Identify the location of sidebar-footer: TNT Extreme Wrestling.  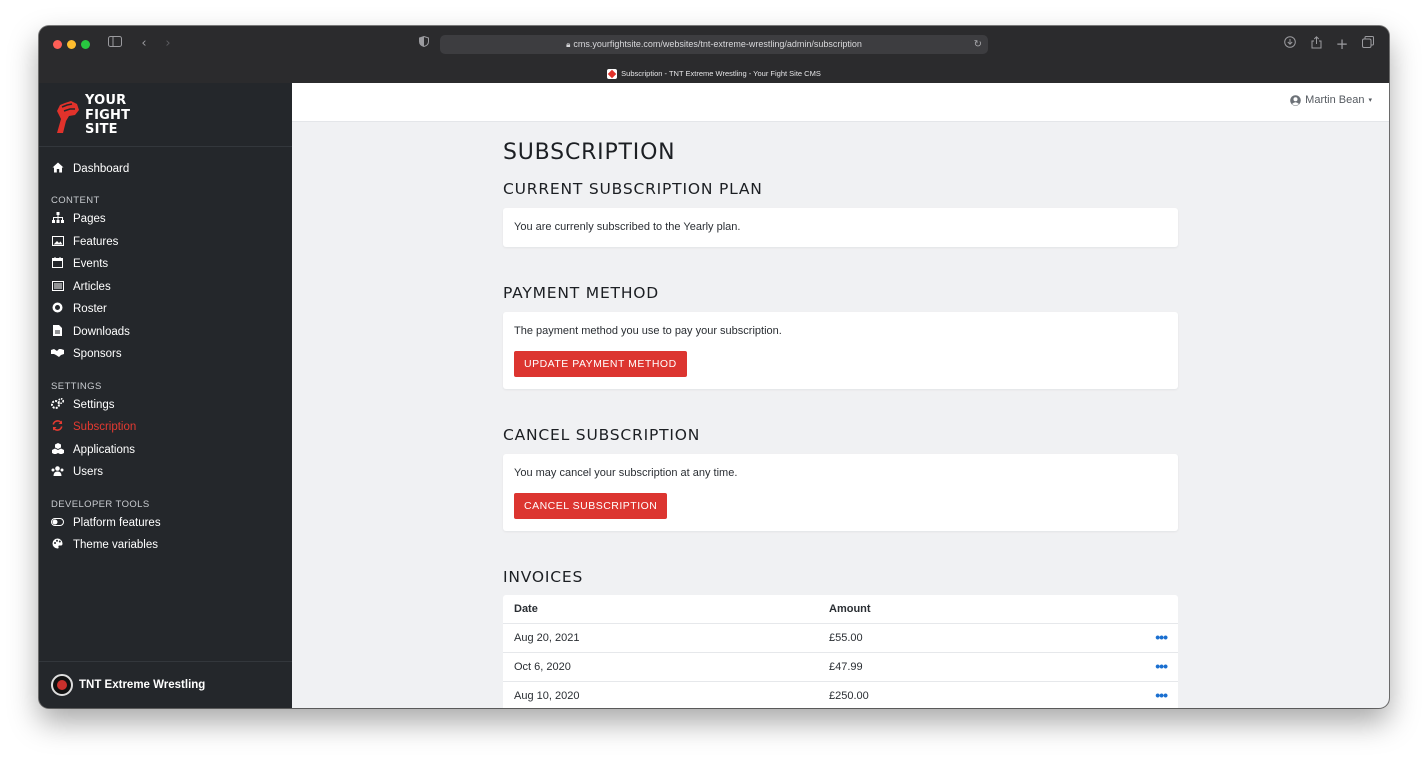
(165, 684).